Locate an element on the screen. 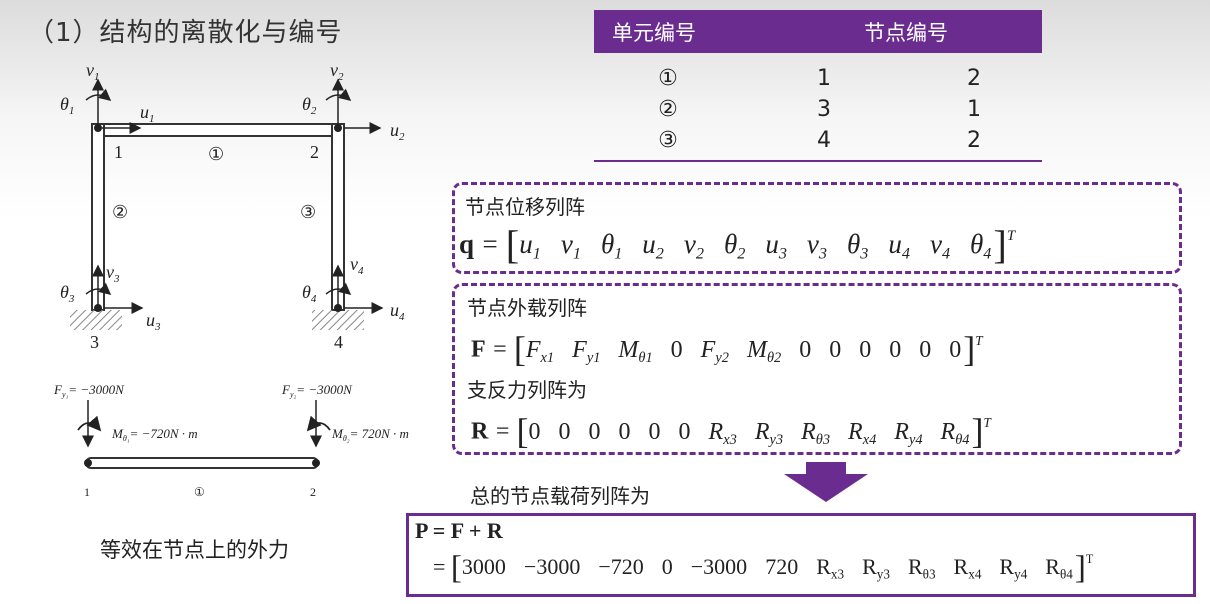 The width and height of the screenshot is (1210, 604). load-fy2: = −3000N is located at coordinates (324, 389).